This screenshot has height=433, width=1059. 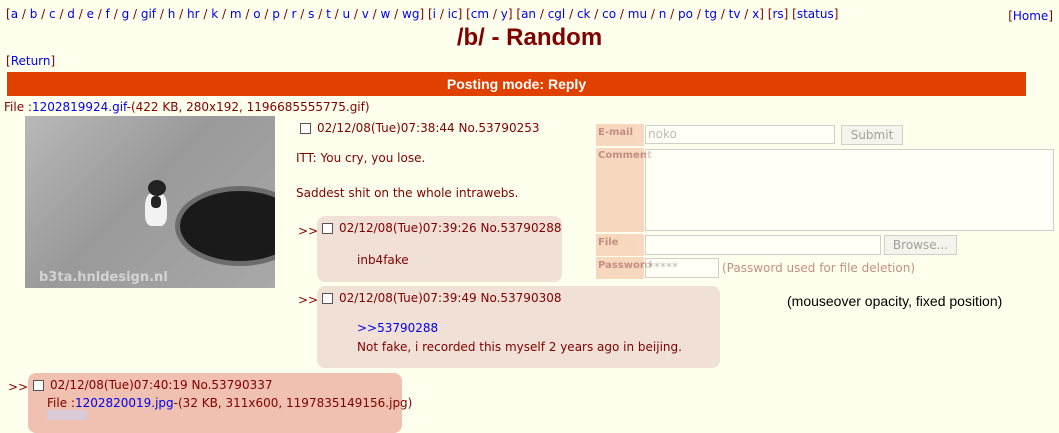 I want to click on board-link-ck: ck, so click(x=584, y=14).